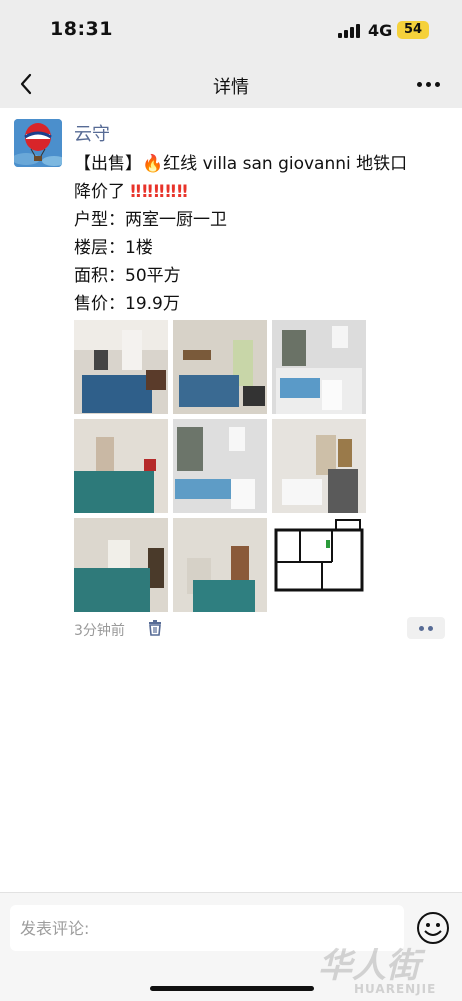  What do you see at coordinates (413, 30) in the screenshot?
I see `battery-indicator: 54` at bounding box center [413, 30].